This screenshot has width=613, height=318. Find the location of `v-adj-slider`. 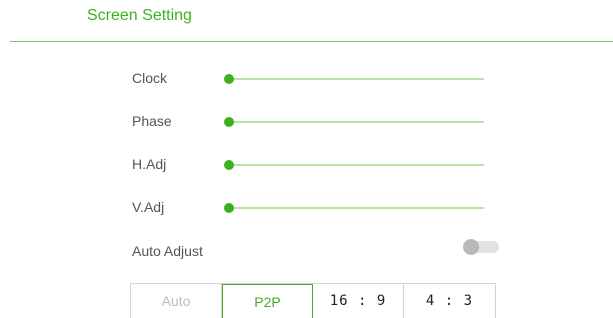

v-adj-slider is located at coordinates (354, 208).